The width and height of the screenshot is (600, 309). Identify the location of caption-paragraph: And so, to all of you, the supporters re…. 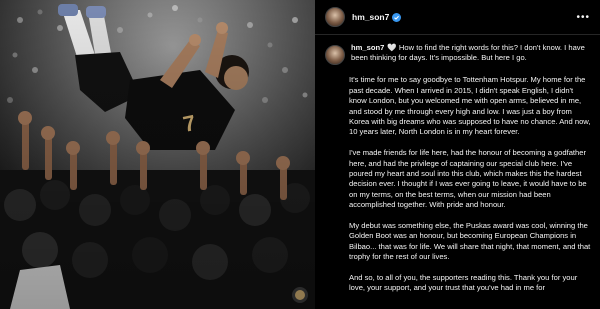
(463, 283).